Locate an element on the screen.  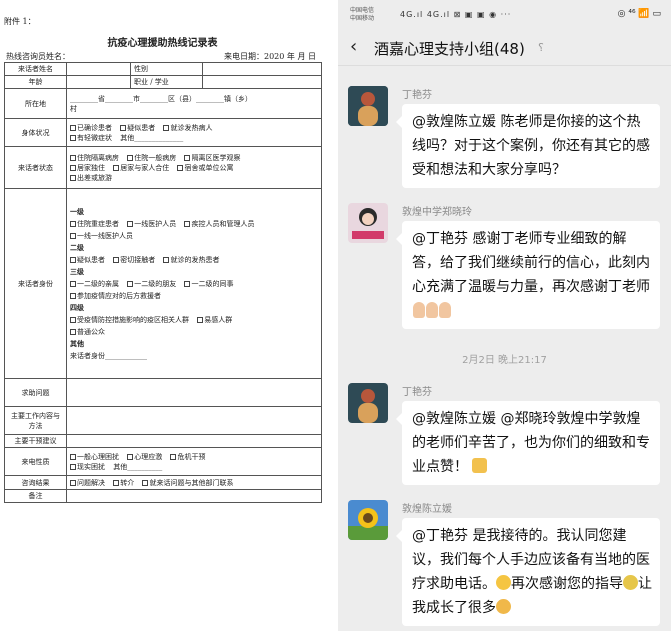
chat-title: 酒嘉心理支持小组(48) is located at coordinates (449, 49).